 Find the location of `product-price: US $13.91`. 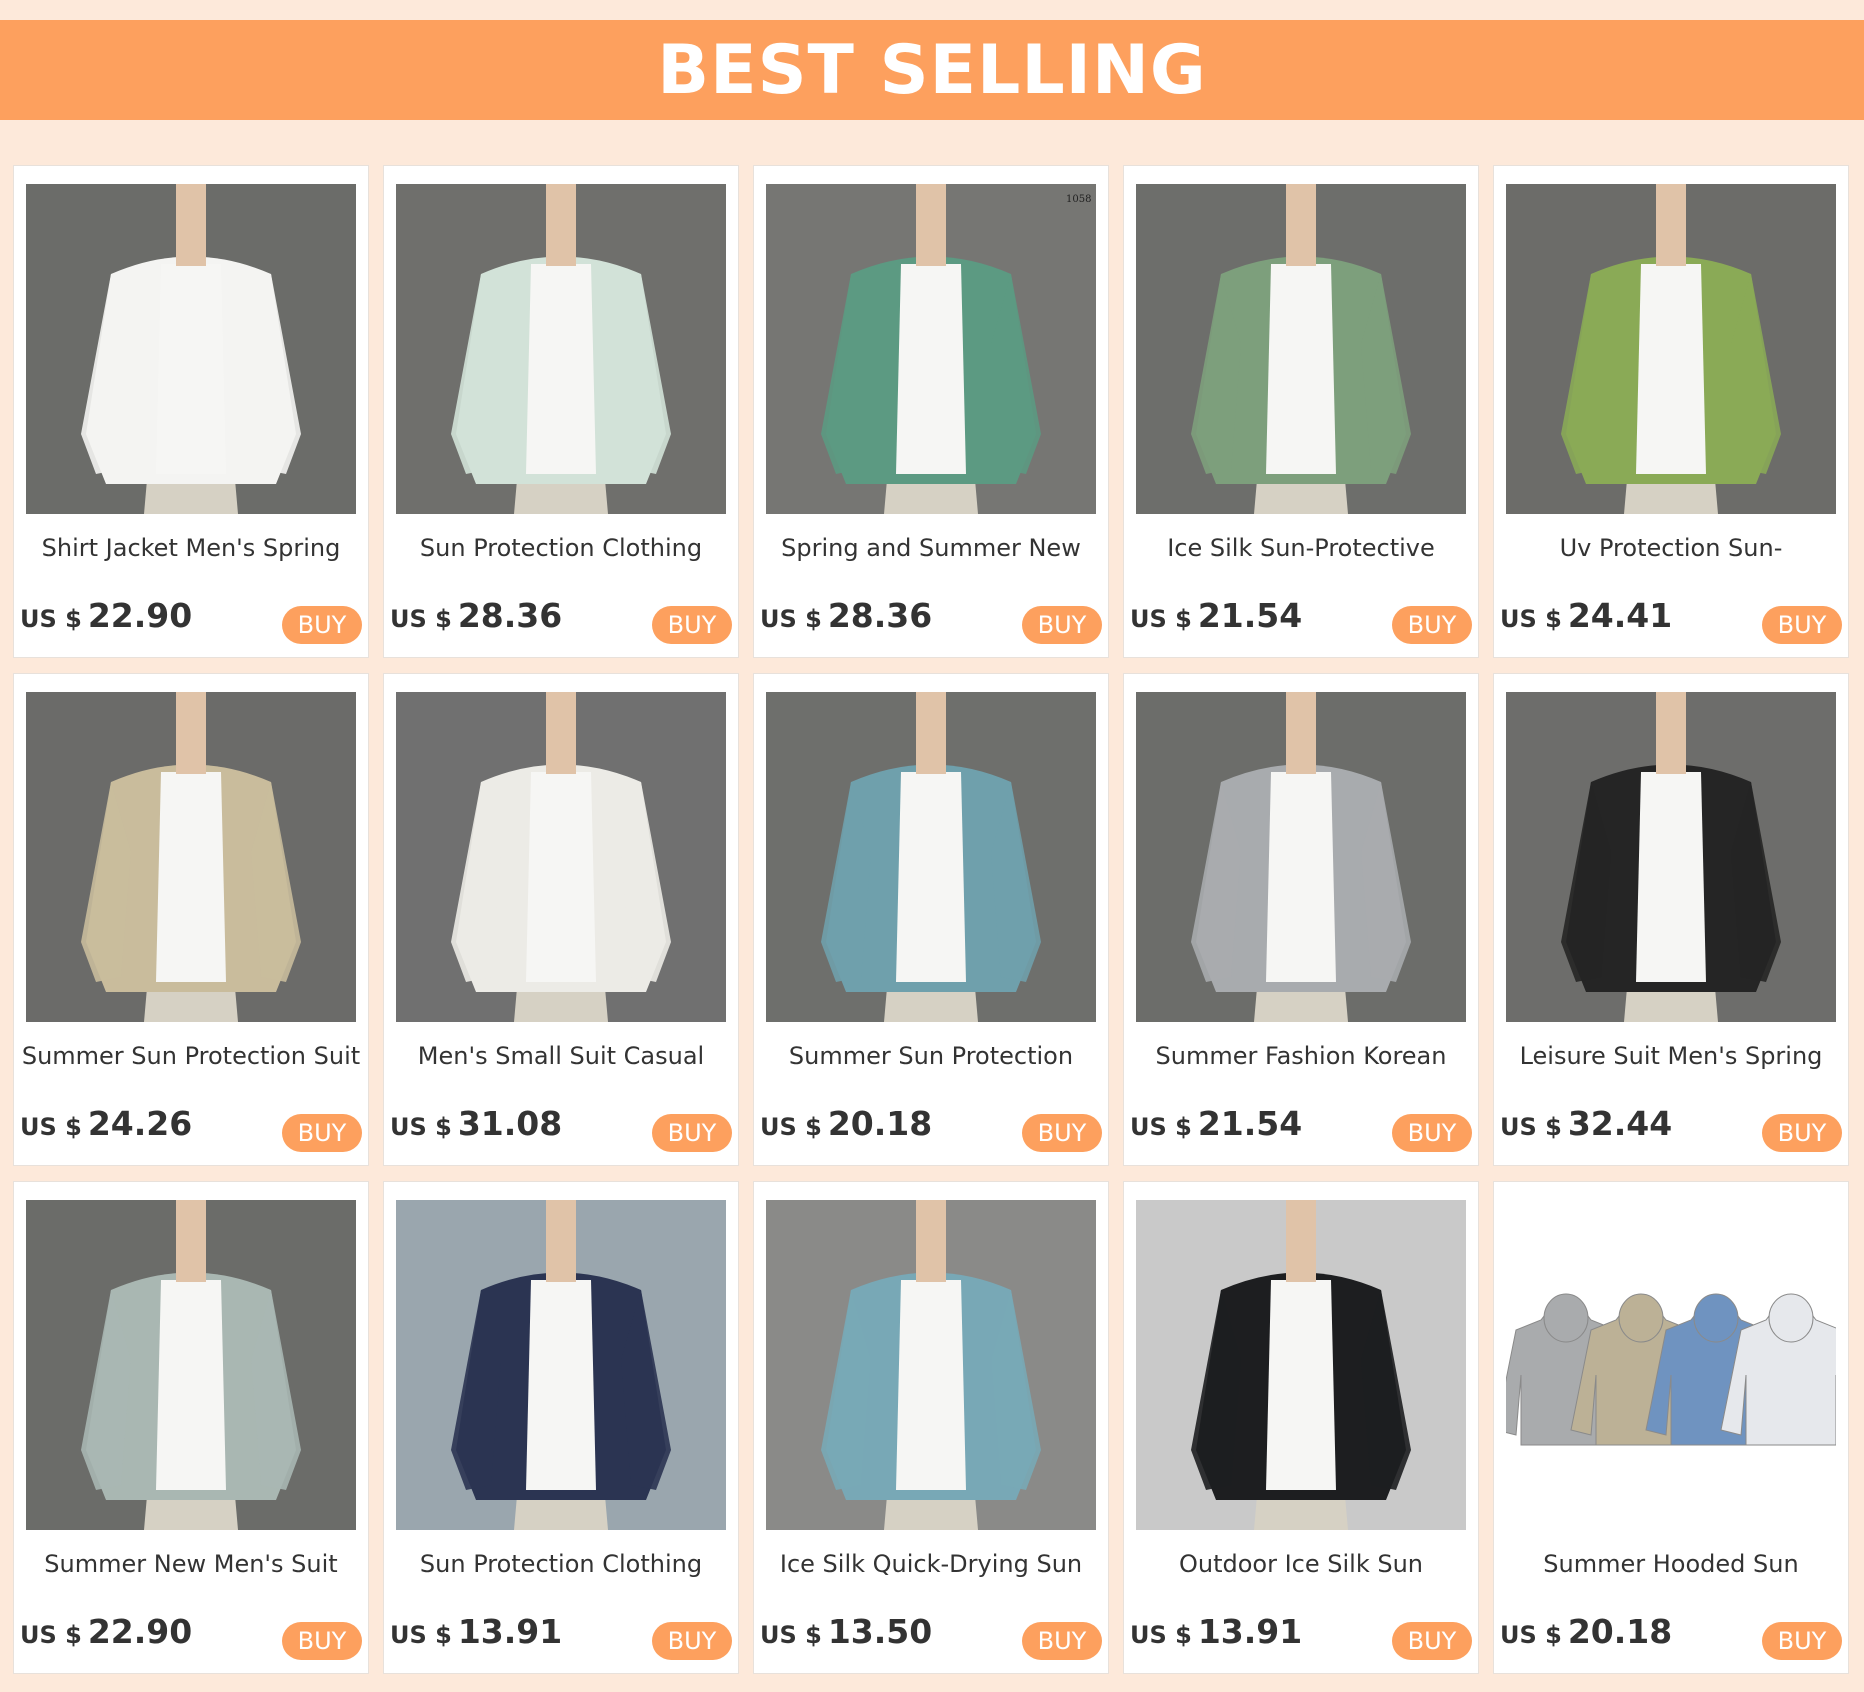

product-price: US $13.91 is located at coordinates (476, 1631).